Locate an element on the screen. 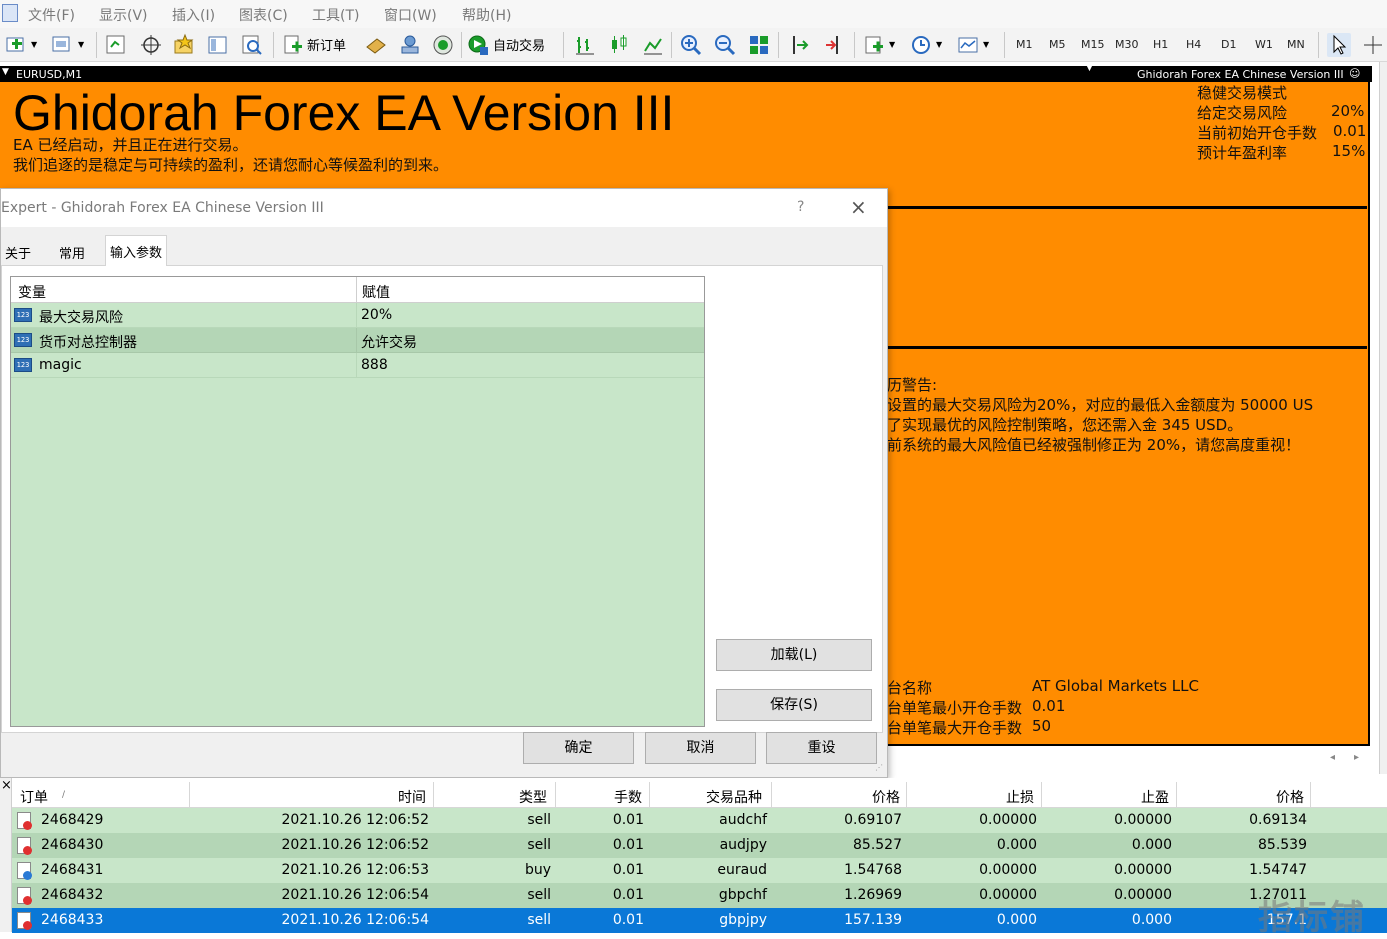 Image resolution: width=1387 pixels, height=939 pixels. col-variable: 变量 is located at coordinates (32, 292).